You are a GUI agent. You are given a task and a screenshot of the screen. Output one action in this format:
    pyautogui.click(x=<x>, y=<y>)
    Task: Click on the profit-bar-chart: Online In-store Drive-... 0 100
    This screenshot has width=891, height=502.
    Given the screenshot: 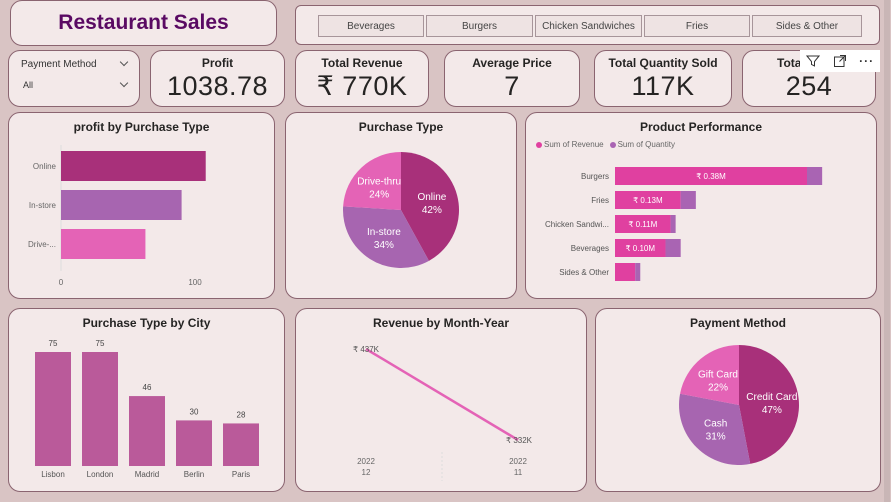 What is the action you would take?
    pyautogui.click(x=117, y=216)
    